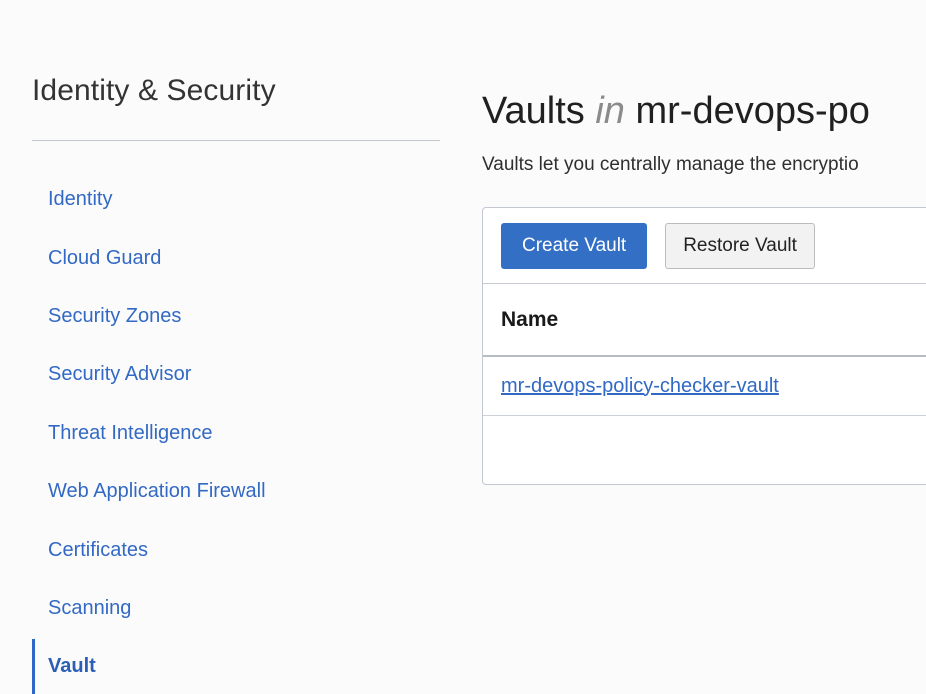  What do you see at coordinates (704, 320) in the screenshot?
I see `table-header-row: Name` at bounding box center [704, 320].